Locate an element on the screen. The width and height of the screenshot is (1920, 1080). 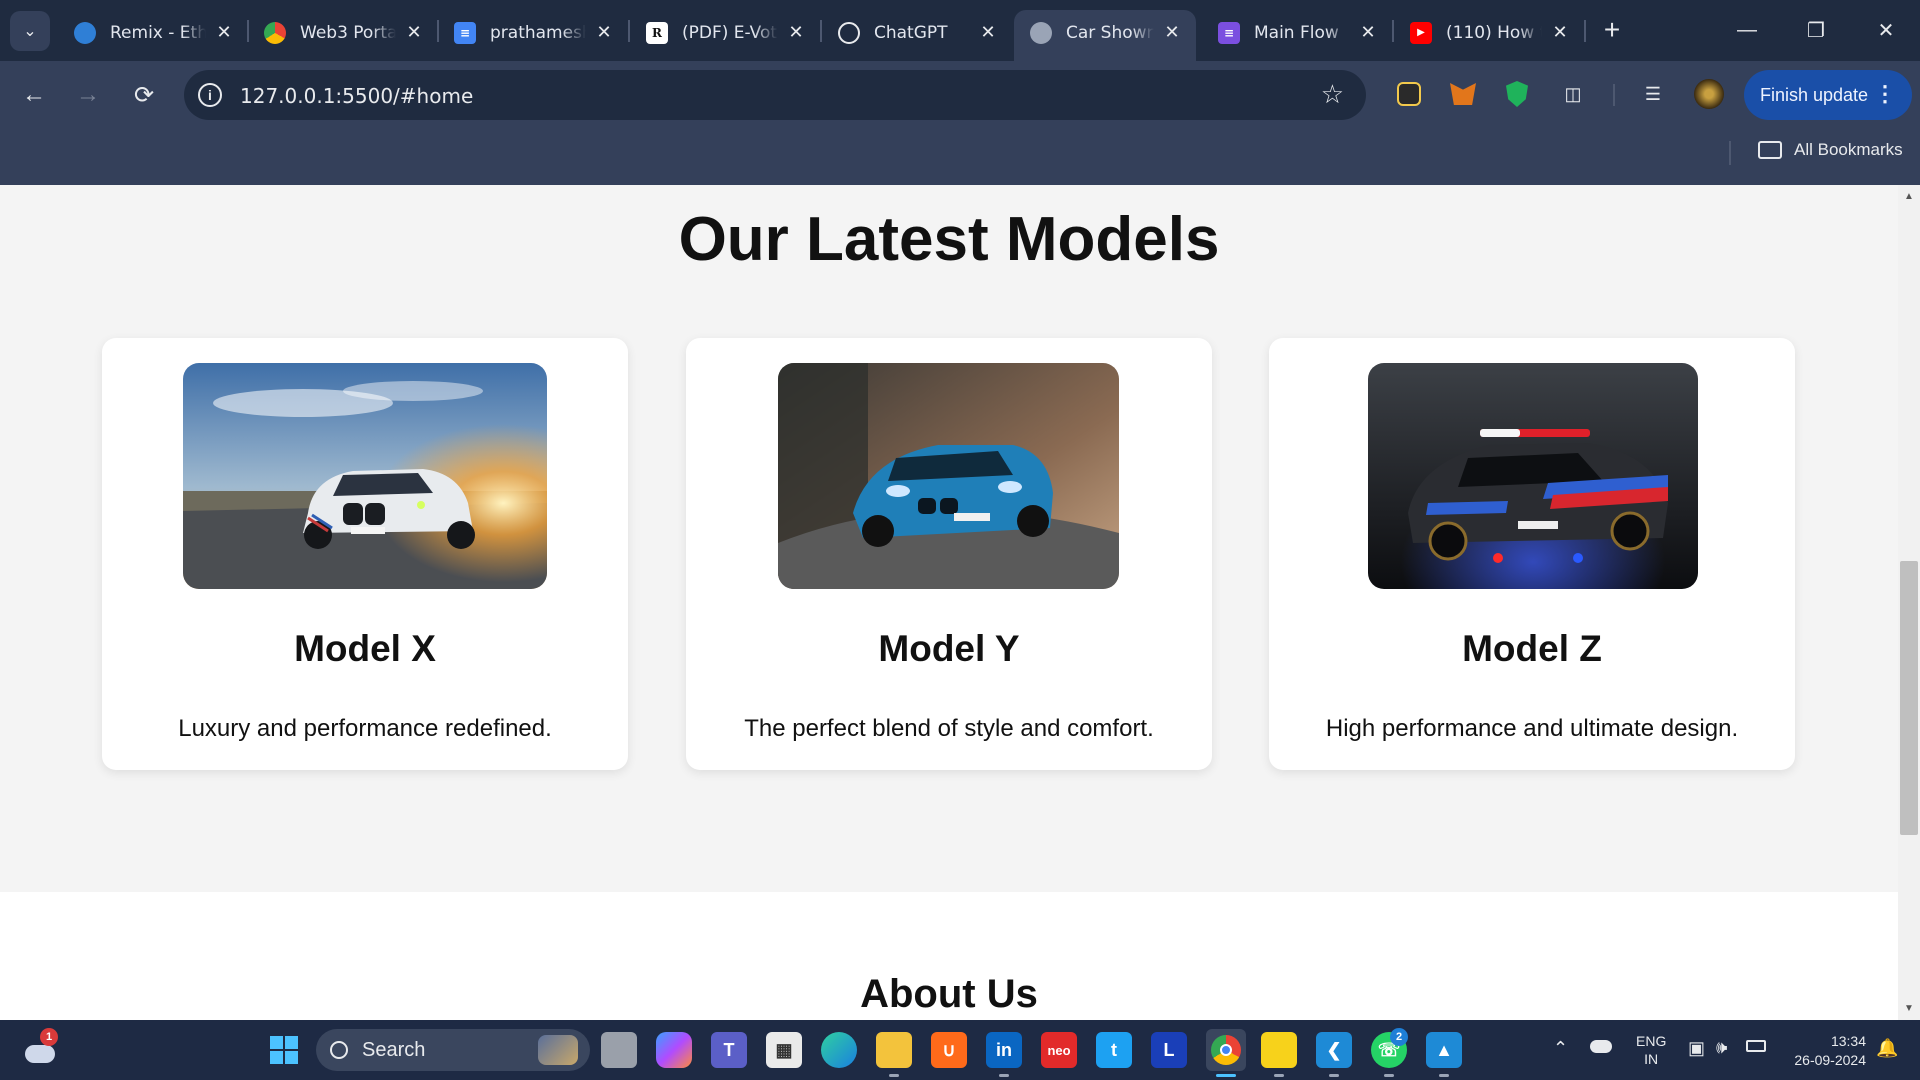
plus-icon: + is located at coordinates (1612, 29).